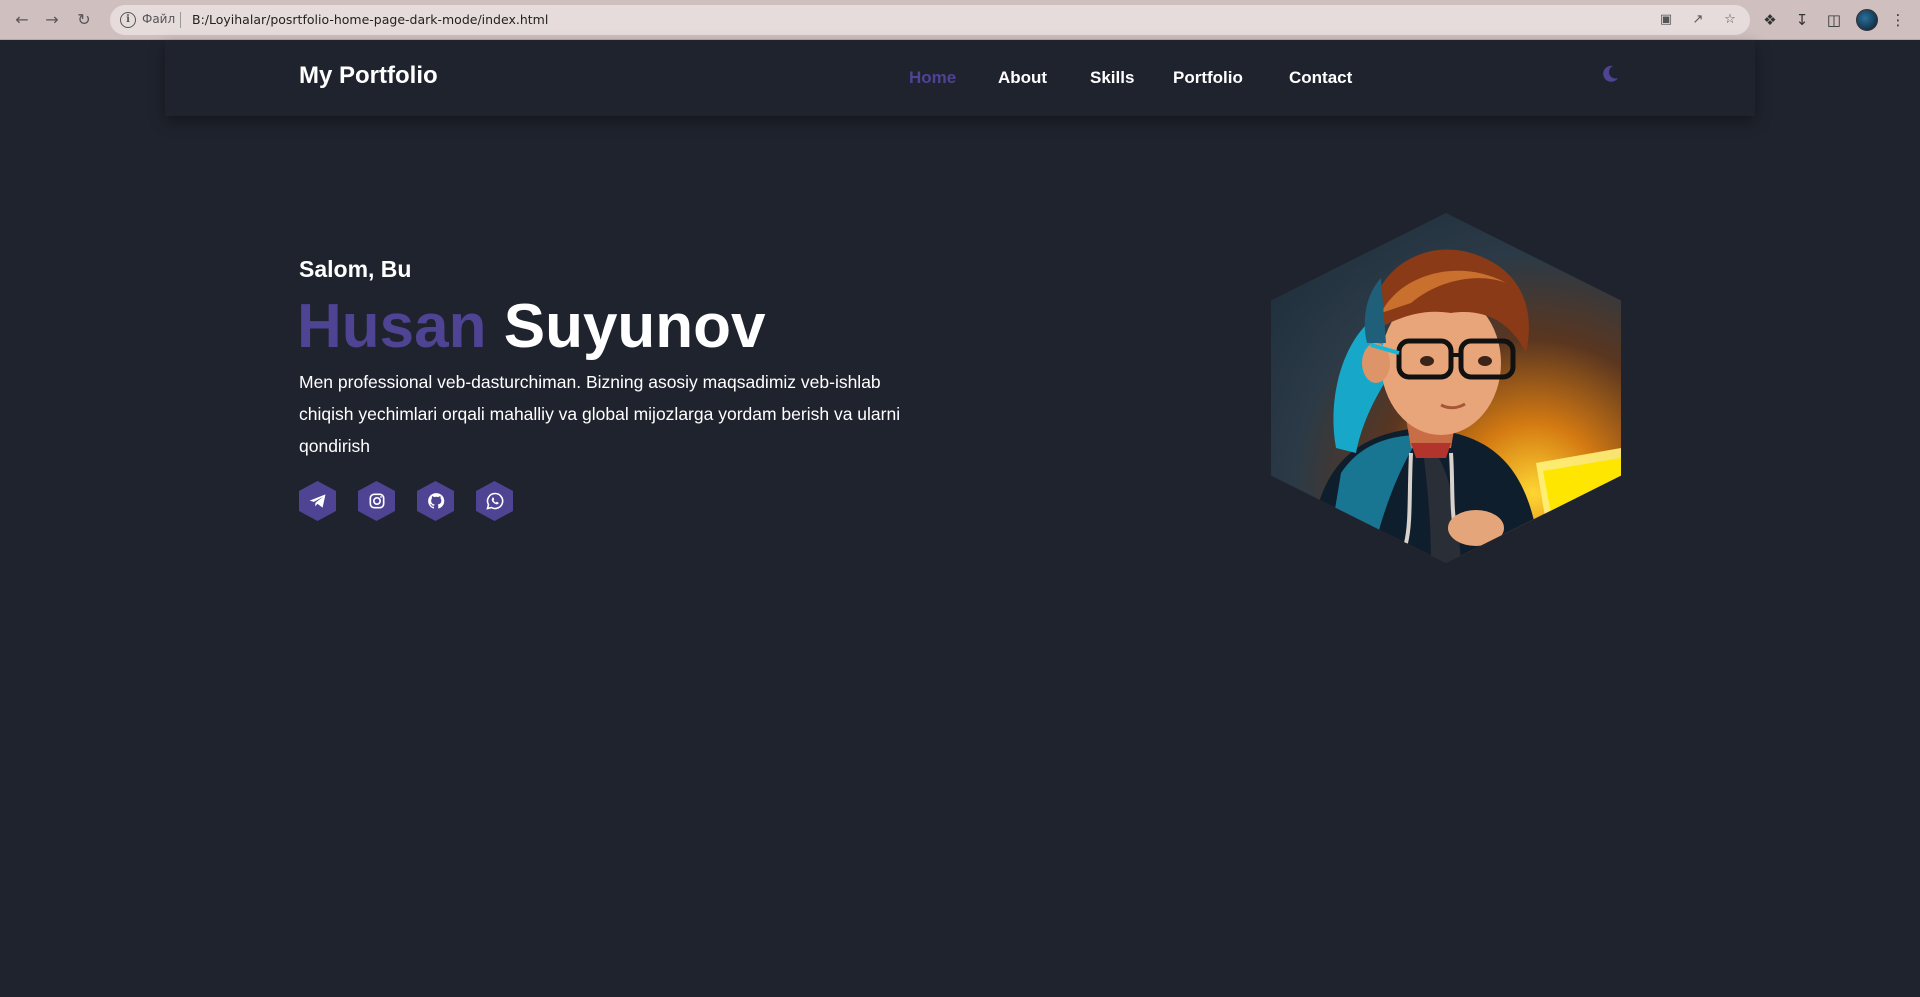 The height and width of the screenshot is (997, 1920). I want to click on telegram-link, so click(317, 501).